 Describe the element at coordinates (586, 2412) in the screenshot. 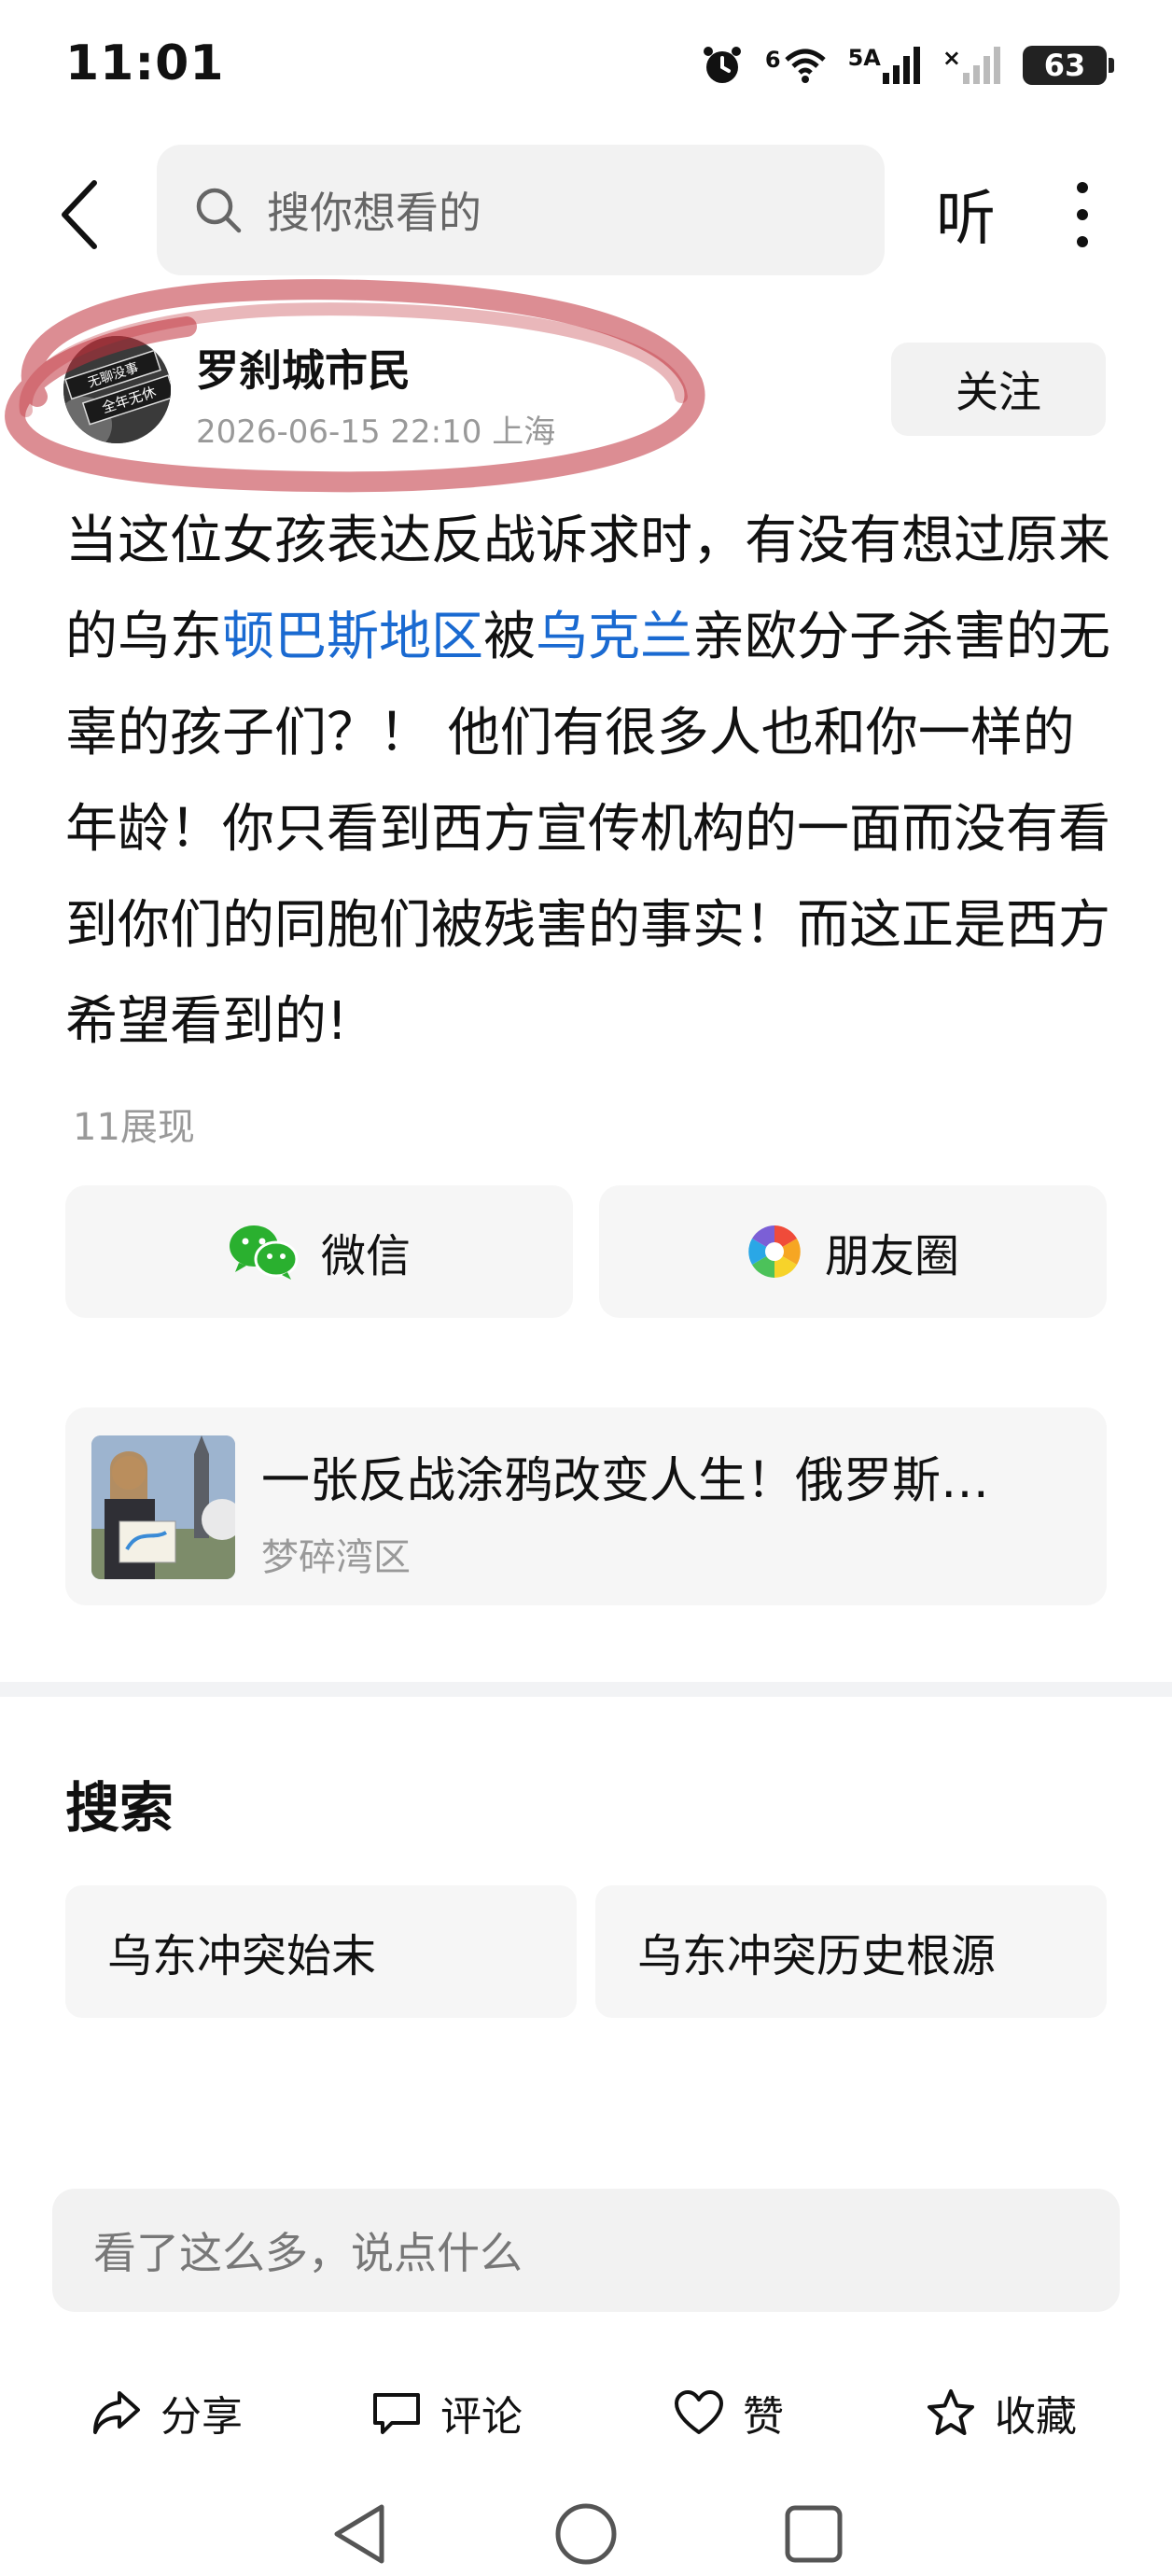

I see `action-bar: 分享 评论 赞 收藏` at that location.